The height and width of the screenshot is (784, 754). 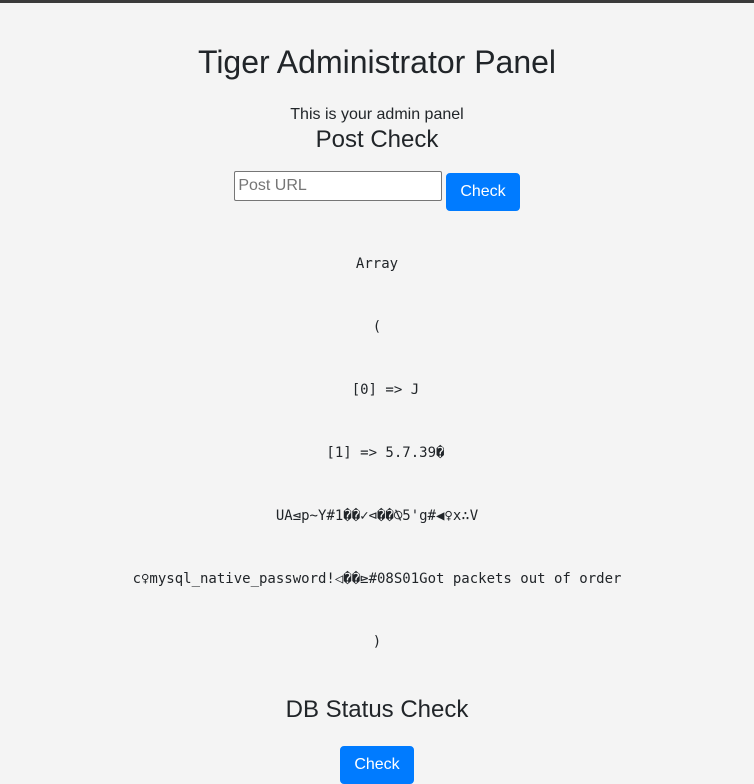 What do you see at coordinates (377, 642) in the screenshot?
I see `output-line: )` at bounding box center [377, 642].